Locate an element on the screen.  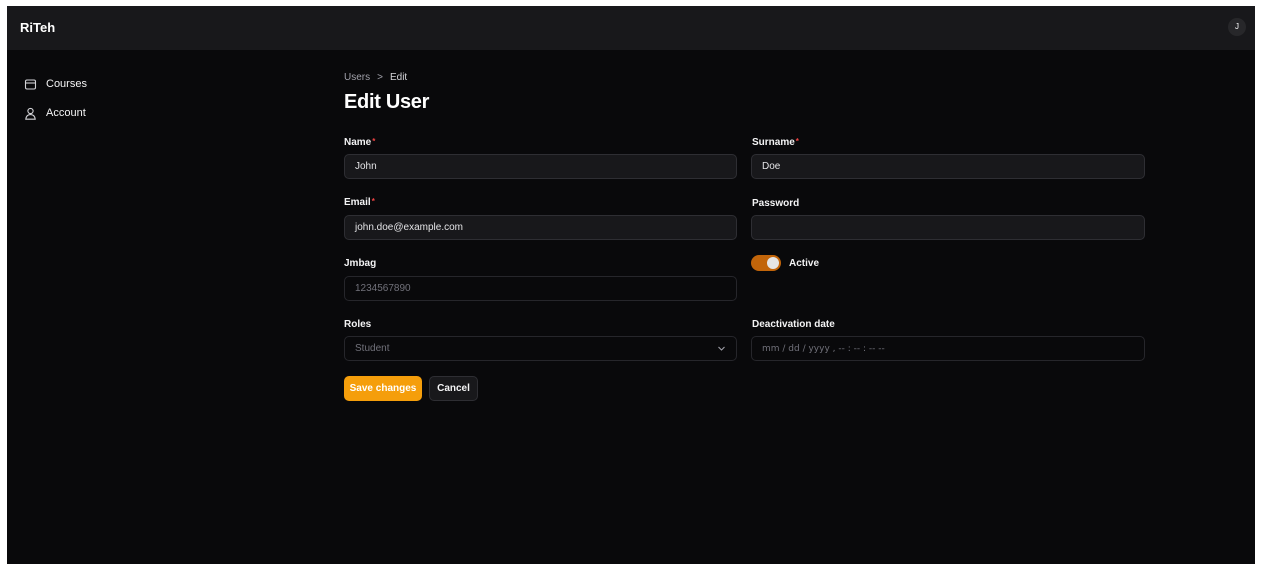
breadcrumb-edit: Edit is located at coordinates (398, 77).